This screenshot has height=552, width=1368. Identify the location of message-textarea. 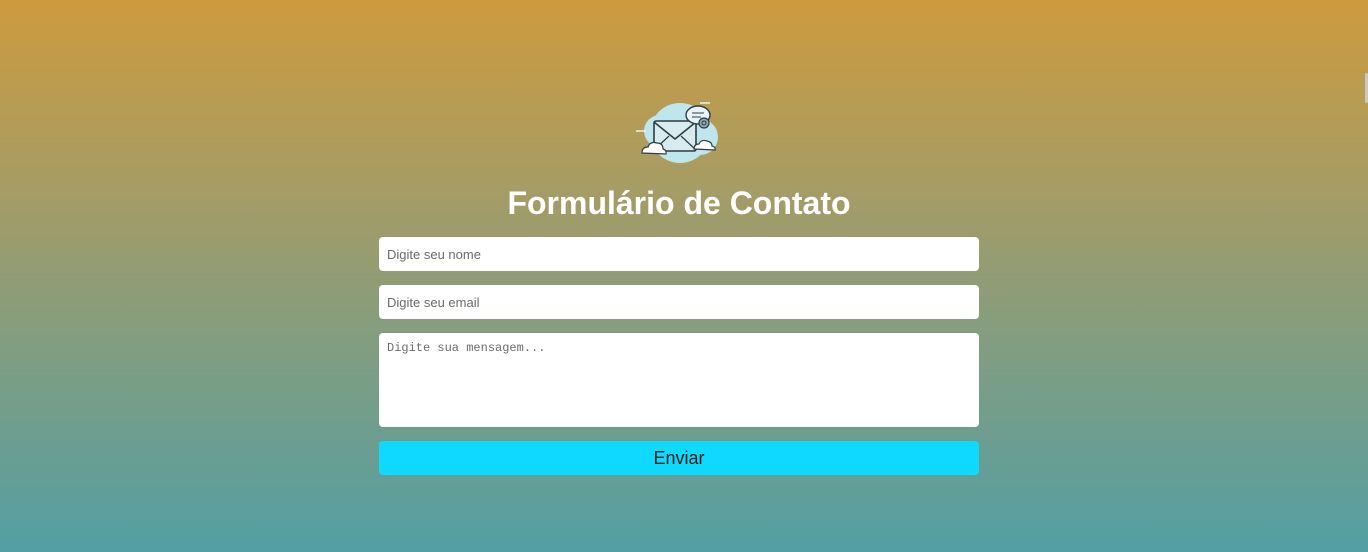
(679, 380).